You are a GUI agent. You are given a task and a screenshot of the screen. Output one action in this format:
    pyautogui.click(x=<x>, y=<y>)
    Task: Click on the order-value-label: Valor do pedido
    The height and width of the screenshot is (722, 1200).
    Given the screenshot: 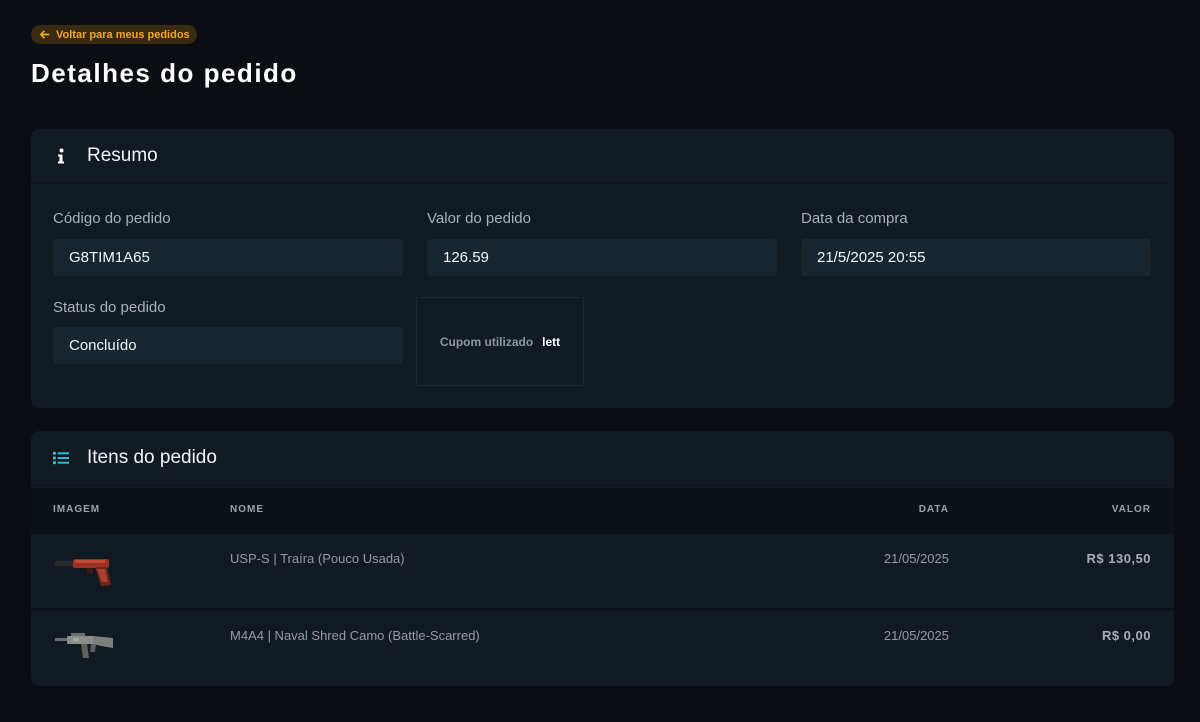 What is the action you would take?
    pyautogui.click(x=479, y=218)
    